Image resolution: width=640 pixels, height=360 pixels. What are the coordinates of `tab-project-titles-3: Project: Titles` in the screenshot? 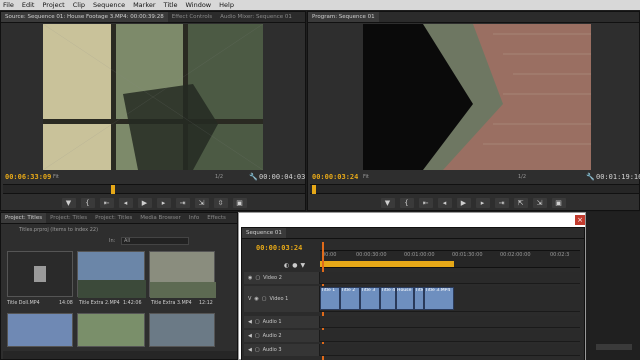 It's located at (113, 218).